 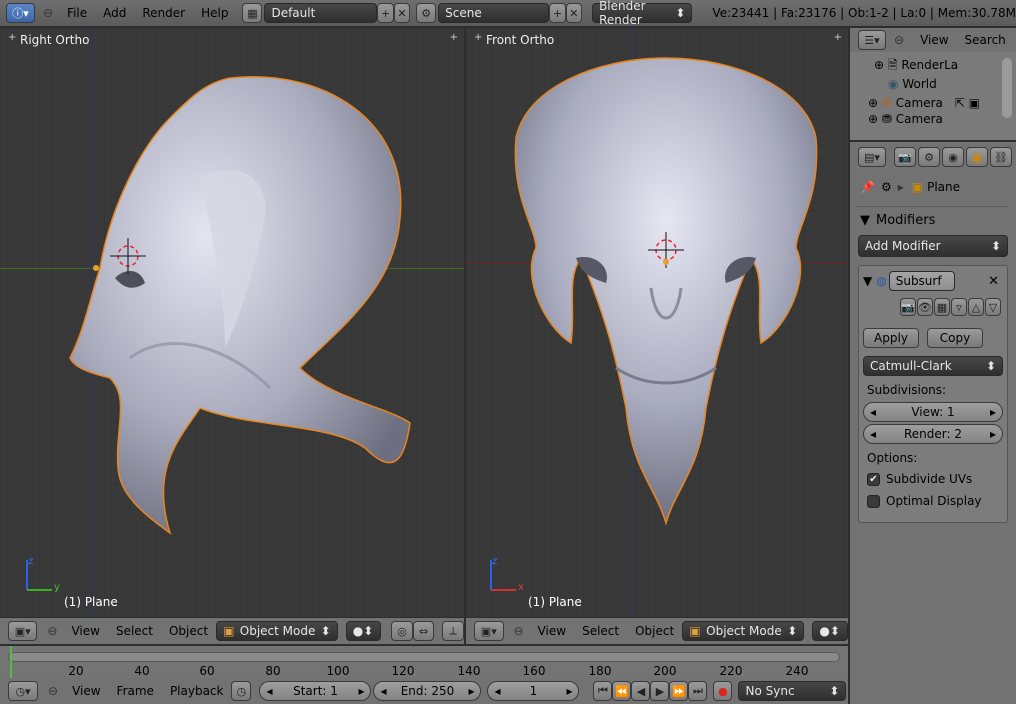 I want to click on editor-type-timeline-icon: ◷▾, so click(x=23, y=691).